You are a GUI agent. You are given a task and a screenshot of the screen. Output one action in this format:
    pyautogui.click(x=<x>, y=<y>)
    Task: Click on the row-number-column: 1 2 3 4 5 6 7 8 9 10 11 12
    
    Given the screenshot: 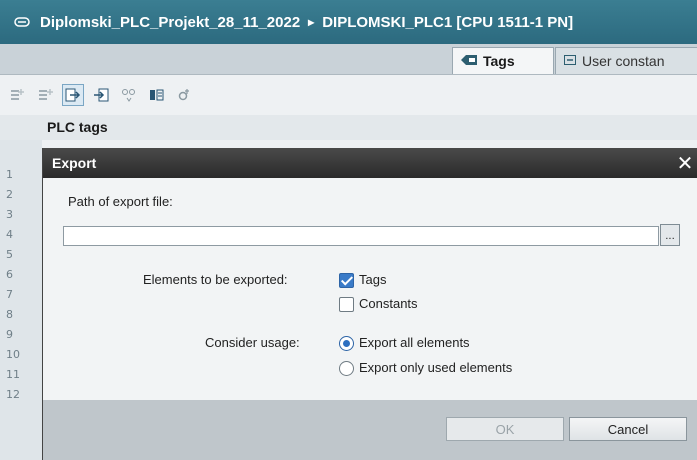 What is the action you would take?
    pyautogui.click(x=21, y=300)
    